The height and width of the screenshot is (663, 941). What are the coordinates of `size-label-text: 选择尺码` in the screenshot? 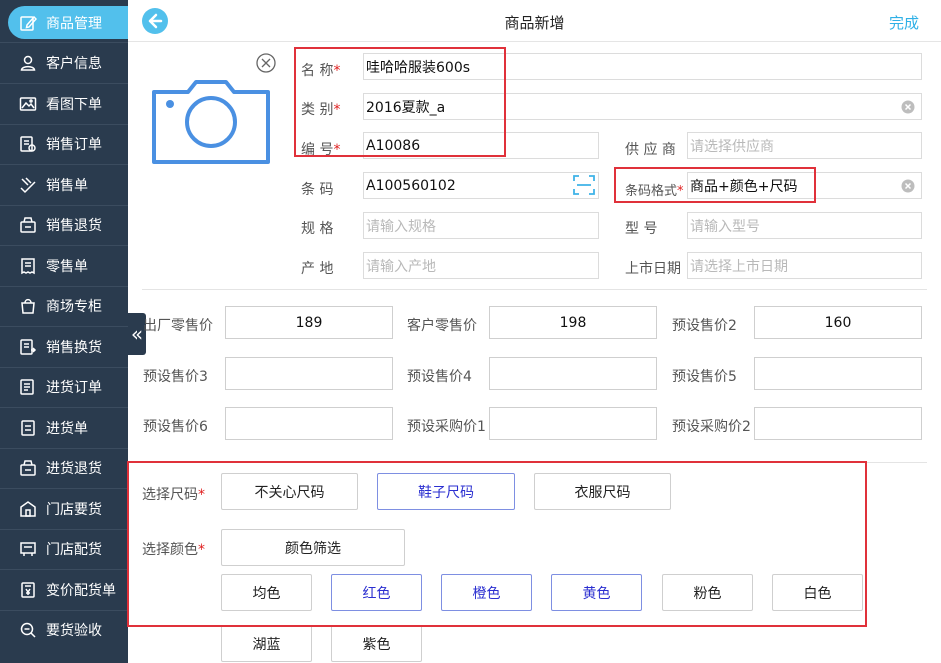 It's located at (170, 495).